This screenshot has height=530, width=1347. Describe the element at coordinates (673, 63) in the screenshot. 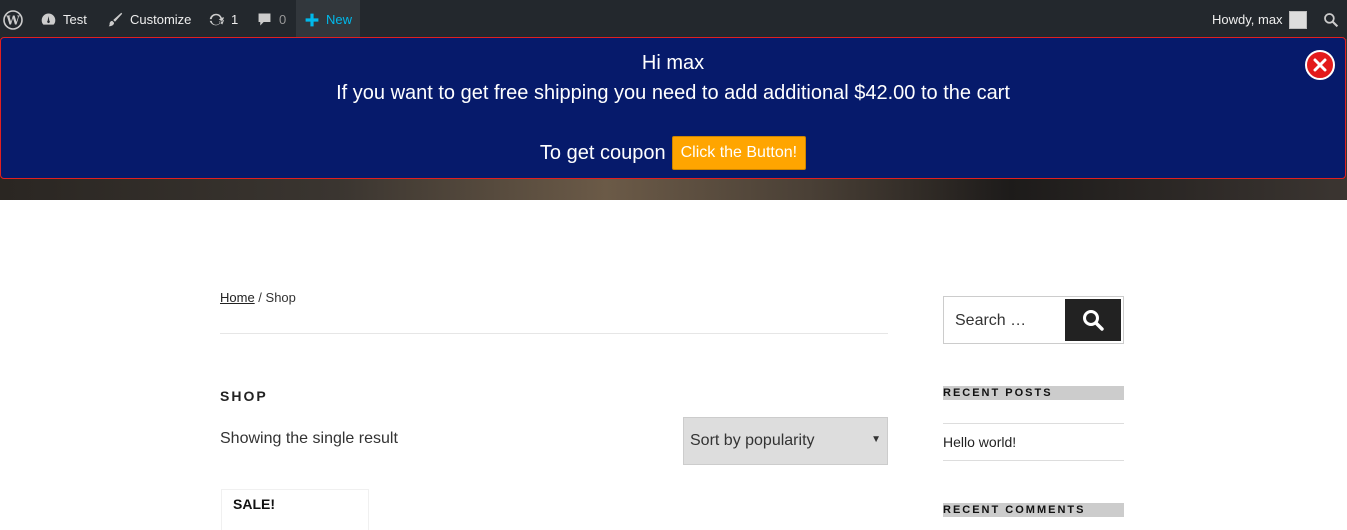

I see `notice-greeting: Hi max` at that location.